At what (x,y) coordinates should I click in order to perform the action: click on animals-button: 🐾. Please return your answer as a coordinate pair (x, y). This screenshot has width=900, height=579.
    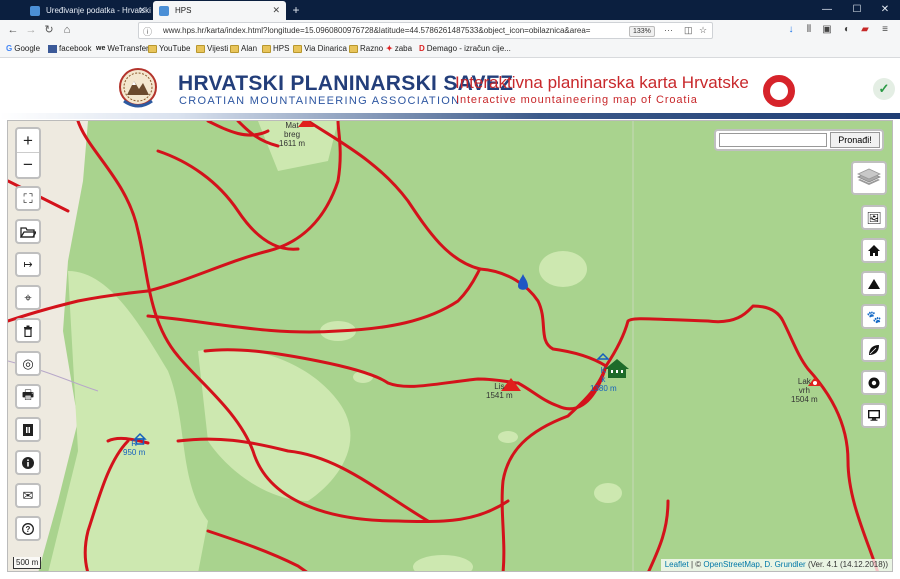
    Looking at the image, I should click on (874, 316).